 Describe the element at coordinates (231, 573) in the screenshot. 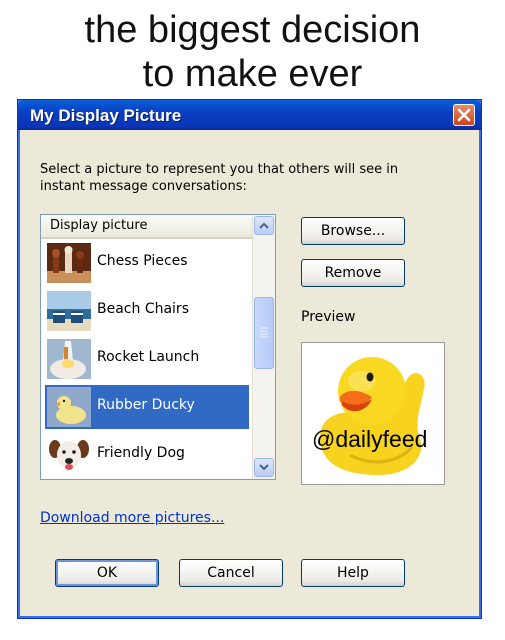

I see `cancel-button: Cancel` at that location.